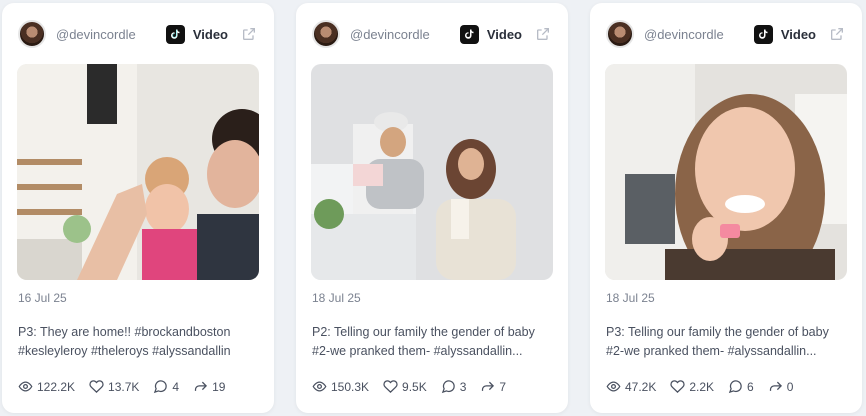 The height and width of the screenshot is (416, 866). I want to click on comments-stat: 3, so click(454, 386).